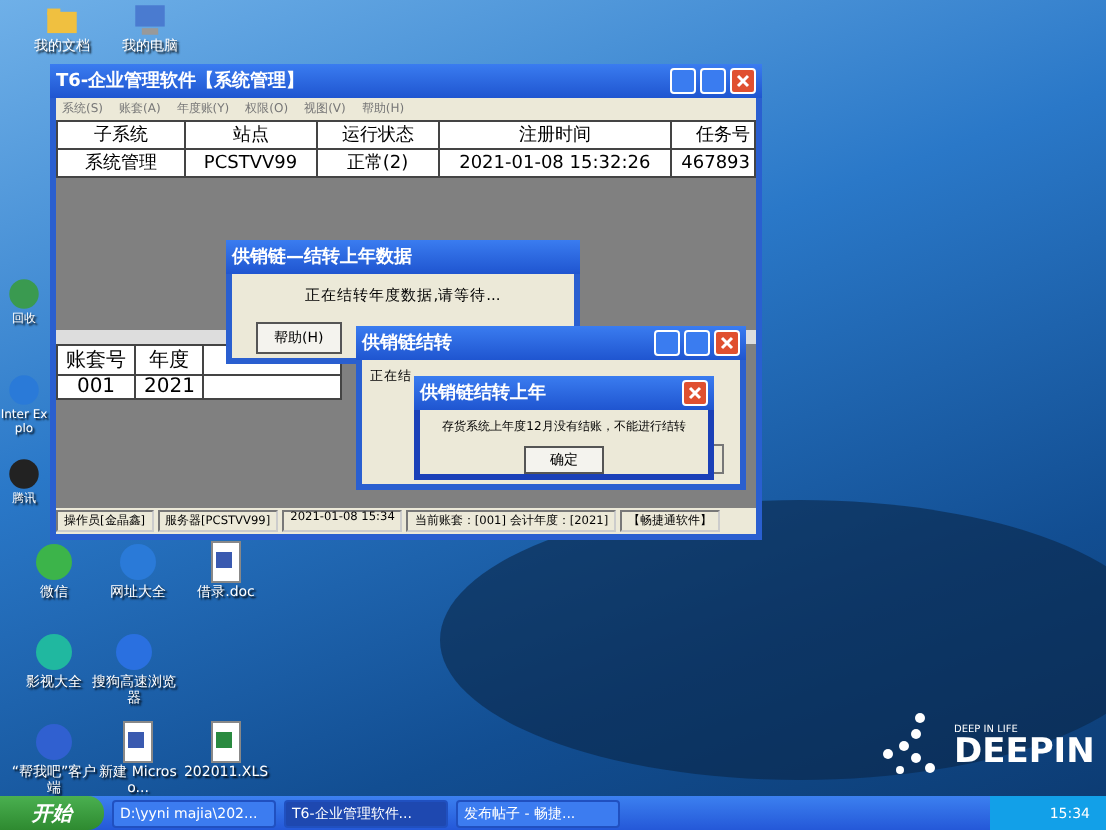 This screenshot has width=1106, height=830. Describe the element at coordinates (169, 387) in the screenshot. I see `table-cell: 2021` at that location.